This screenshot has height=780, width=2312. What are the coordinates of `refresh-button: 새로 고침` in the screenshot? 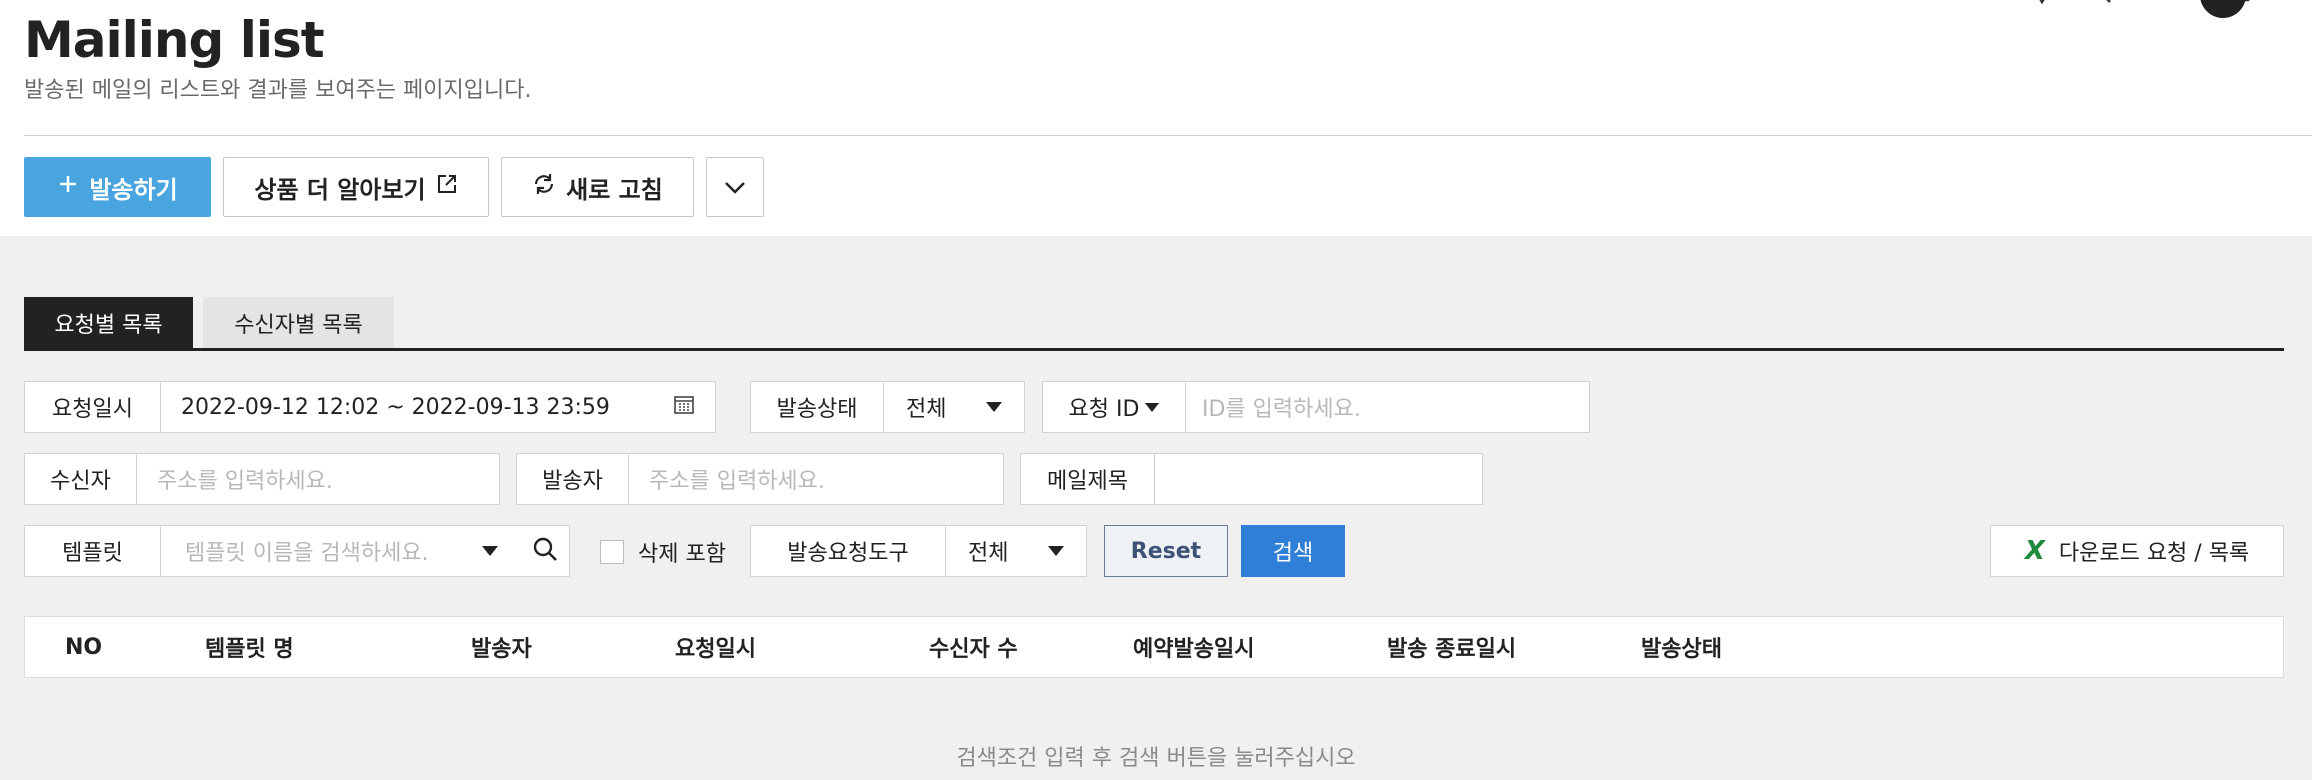 It's located at (597, 187).